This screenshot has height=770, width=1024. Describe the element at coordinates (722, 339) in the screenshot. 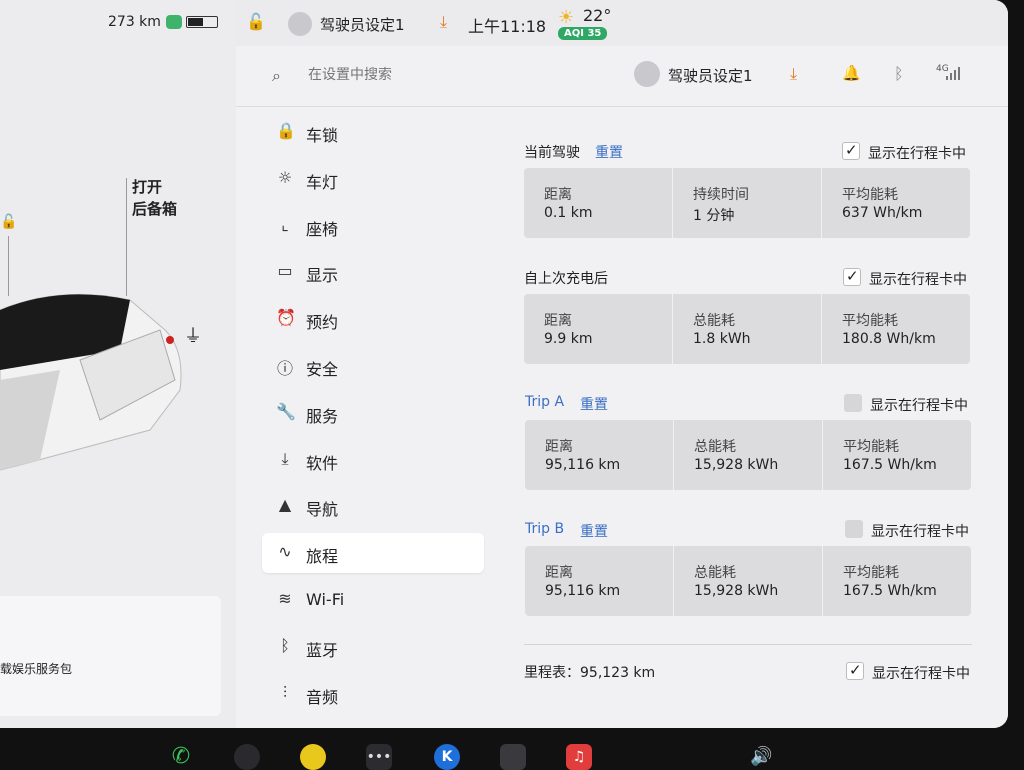

I see `stat-value: 1.8 kWh` at that location.